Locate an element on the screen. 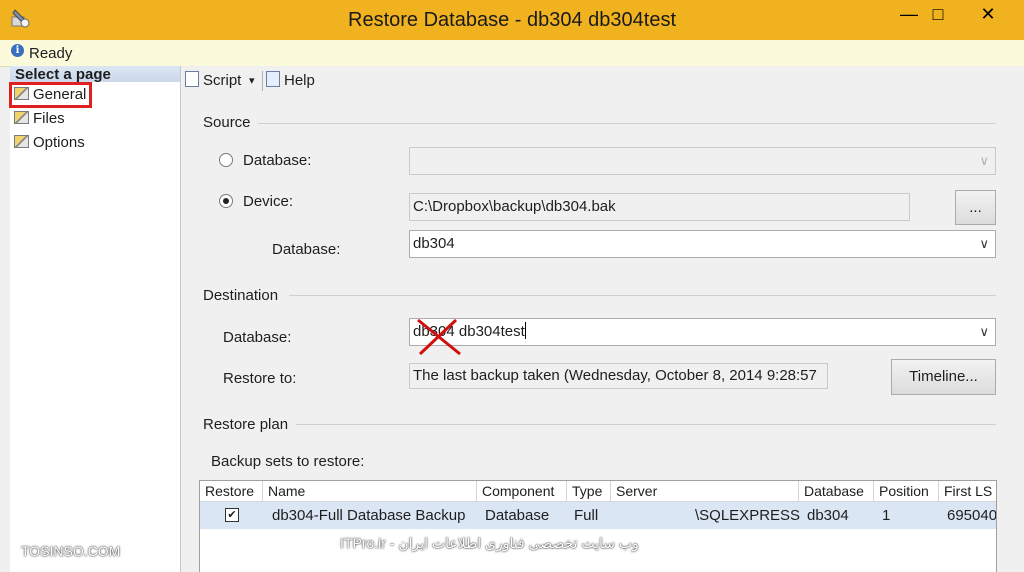 This screenshot has height=572, width=1024. destination-database-label: Database: is located at coordinates (257, 337).